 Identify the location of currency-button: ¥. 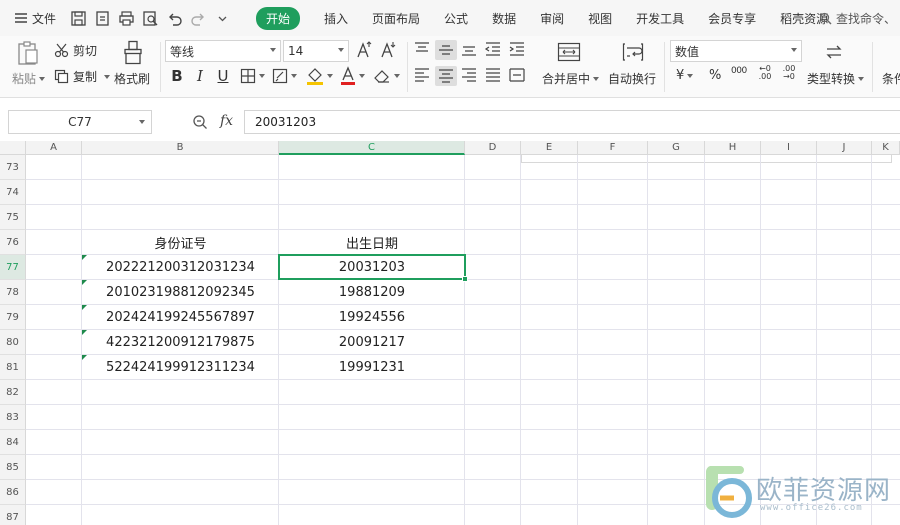
(685, 75).